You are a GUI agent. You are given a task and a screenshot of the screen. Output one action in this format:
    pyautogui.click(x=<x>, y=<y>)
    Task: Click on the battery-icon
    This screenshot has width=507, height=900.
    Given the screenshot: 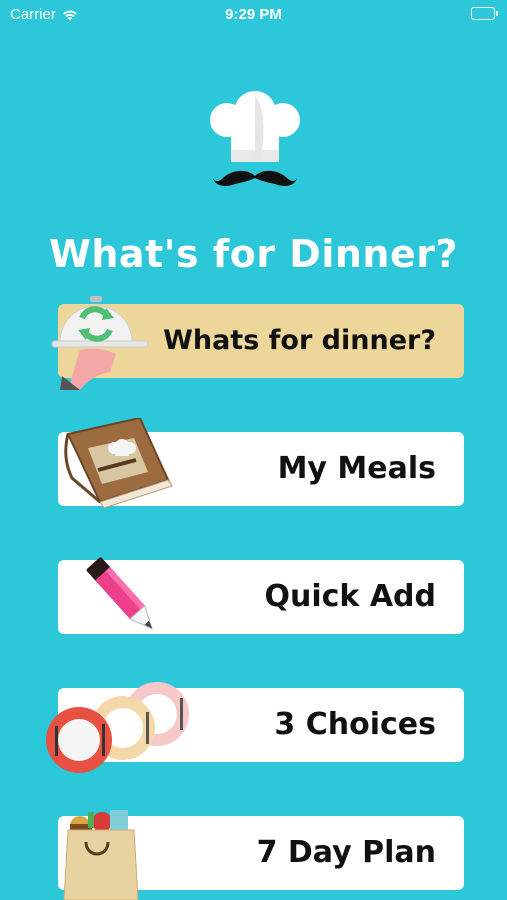 What is the action you would take?
    pyautogui.click(x=484, y=13)
    